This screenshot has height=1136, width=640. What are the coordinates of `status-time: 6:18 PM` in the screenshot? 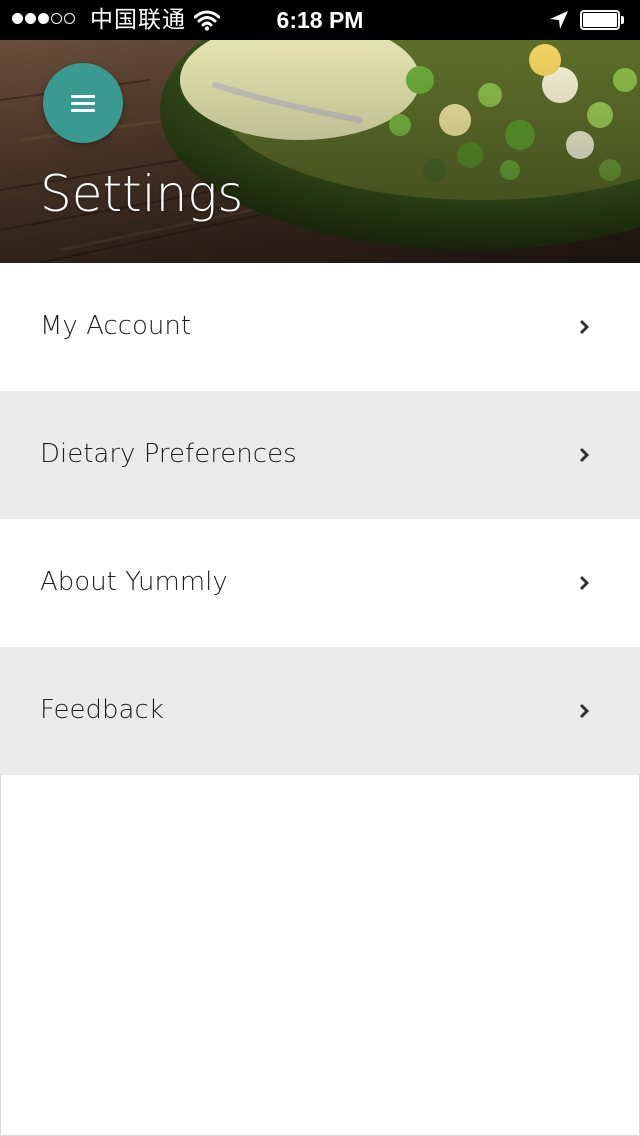 It's located at (320, 20).